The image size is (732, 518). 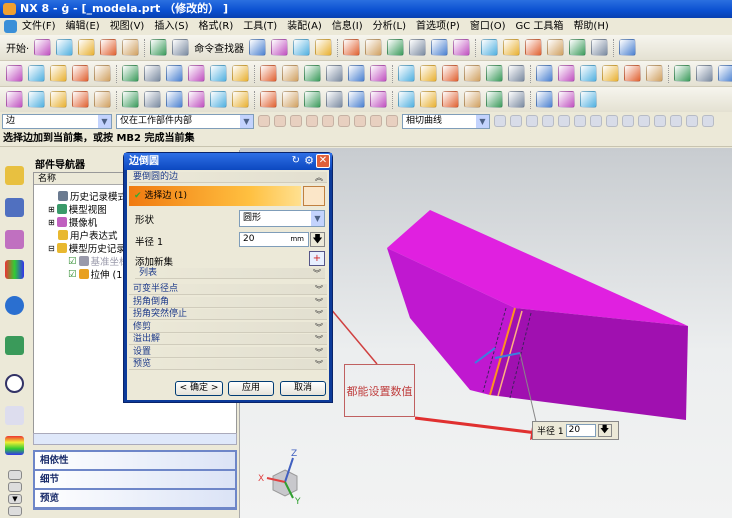 What do you see at coordinates (347, 26) in the screenshot?
I see `menu-item-7: 信息(I)` at bounding box center [347, 26].